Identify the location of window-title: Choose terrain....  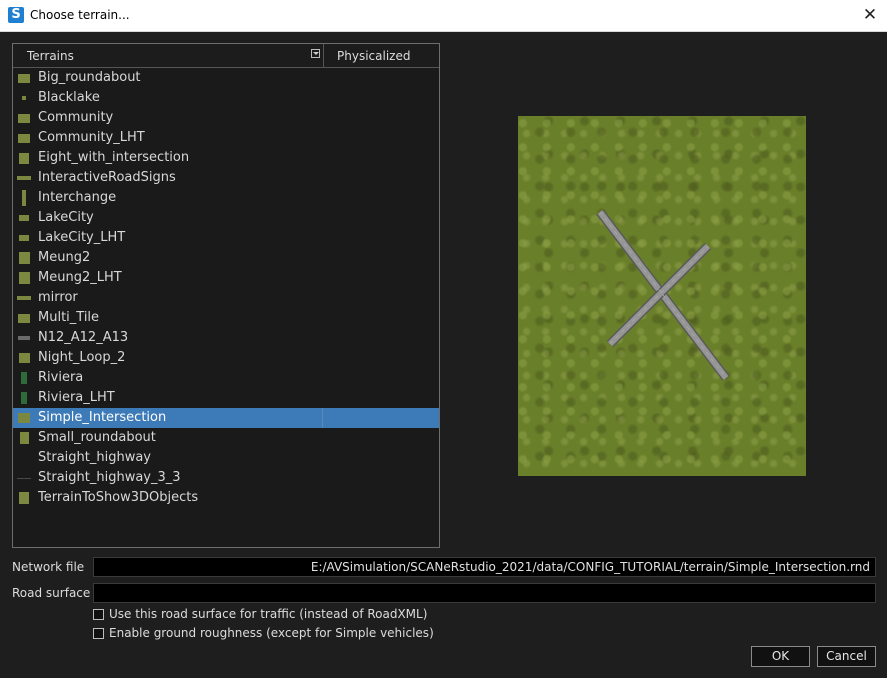
(80, 15).